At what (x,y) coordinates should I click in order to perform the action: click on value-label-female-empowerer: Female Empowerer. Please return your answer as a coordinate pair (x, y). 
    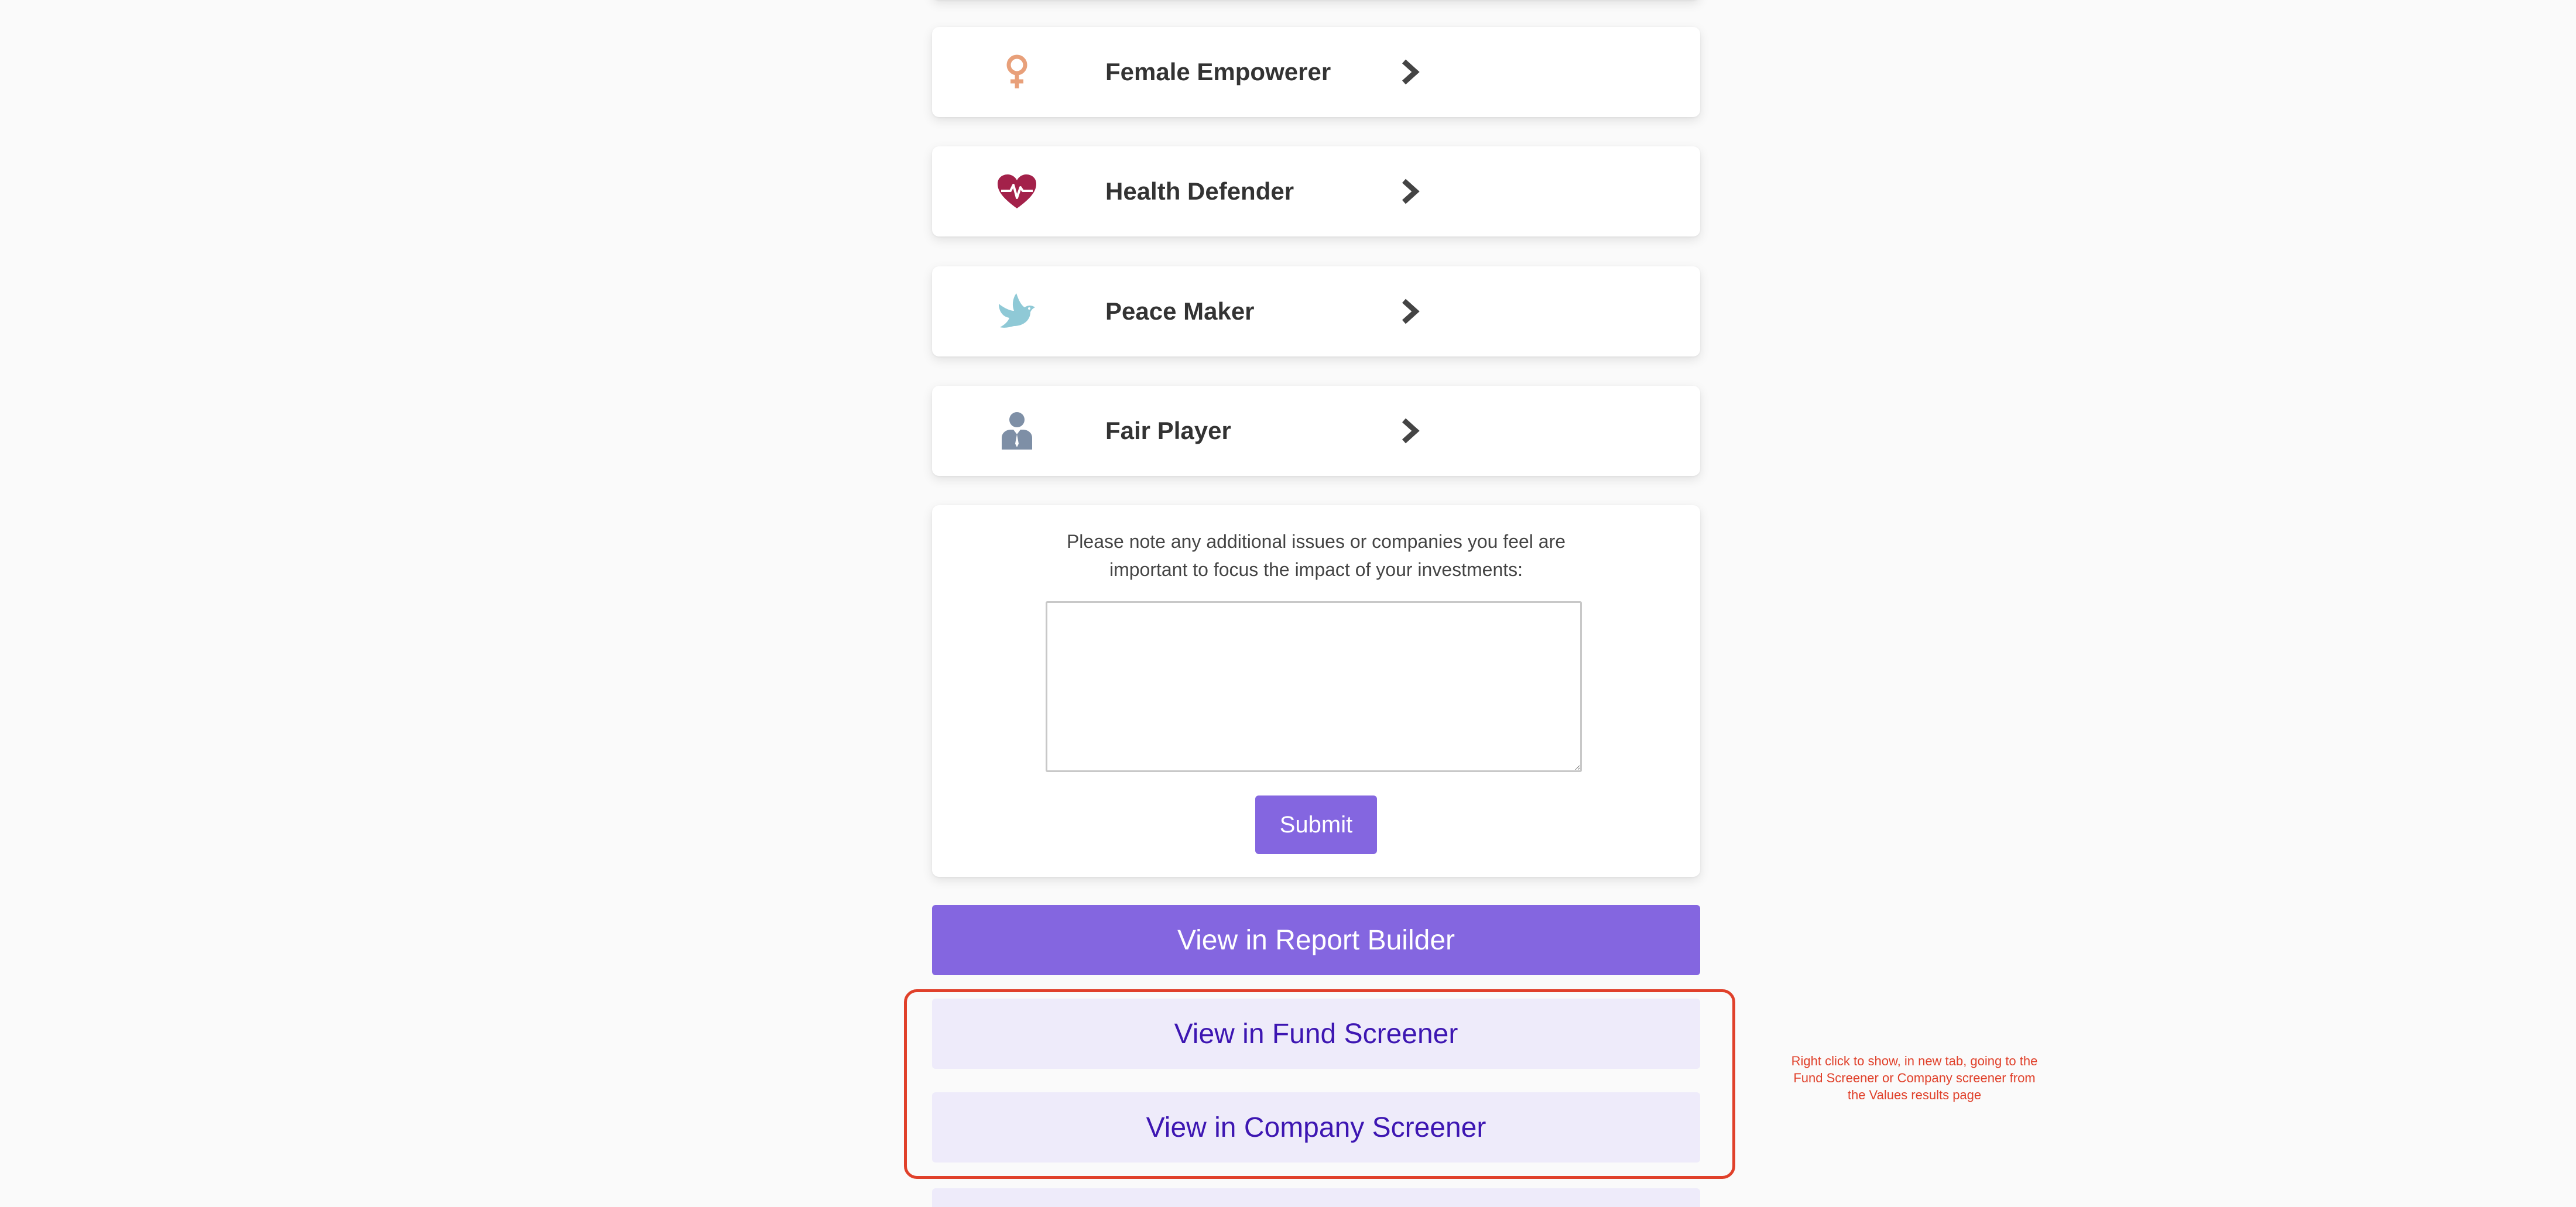
    Looking at the image, I should click on (1218, 72).